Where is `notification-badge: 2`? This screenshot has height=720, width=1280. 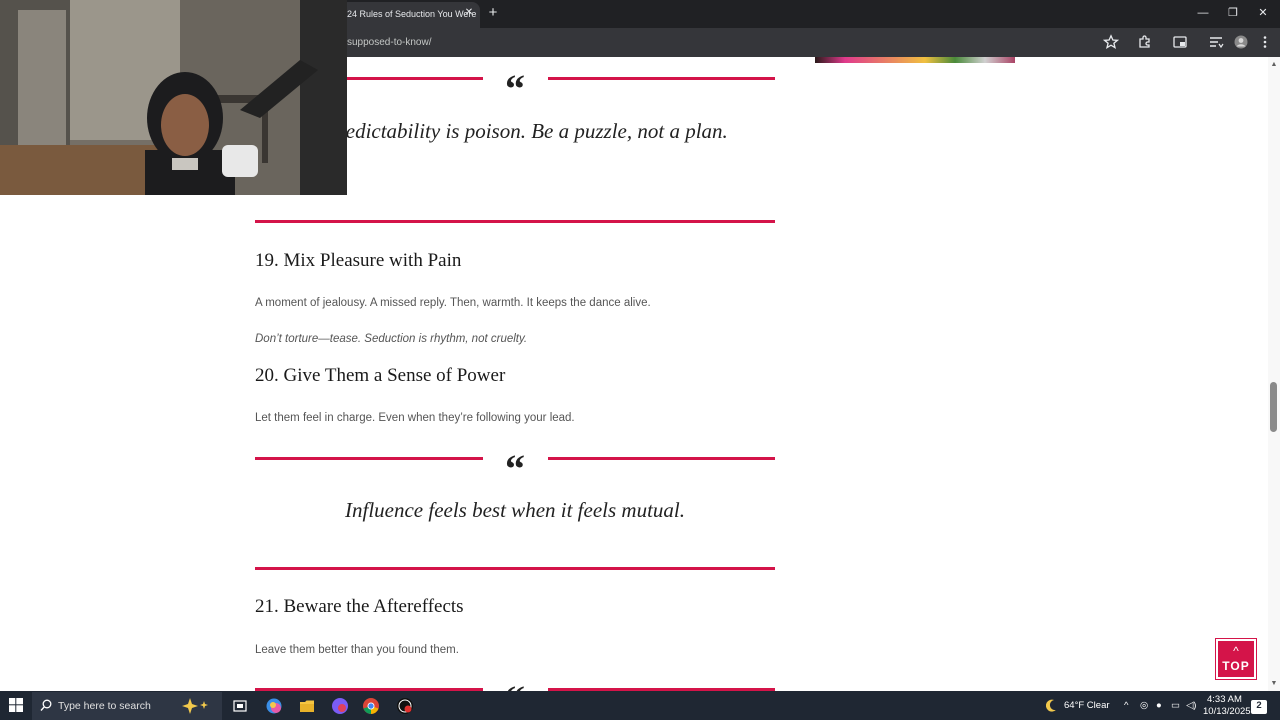 notification-badge: 2 is located at coordinates (1259, 707).